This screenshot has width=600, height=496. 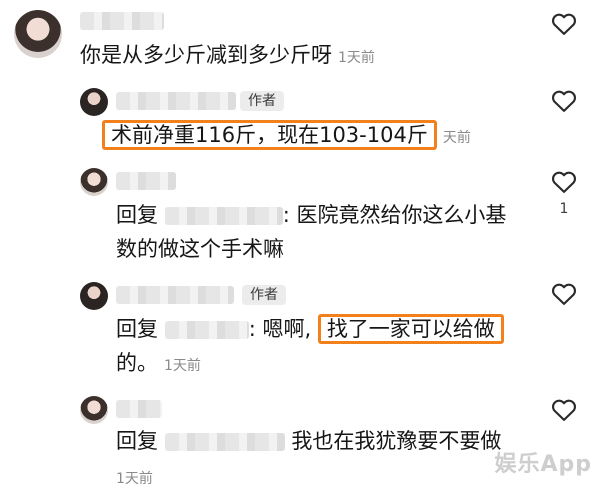 I want to click on reply-line-1: 回复 我也在我犹豫要不要做, so click(x=308, y=441).